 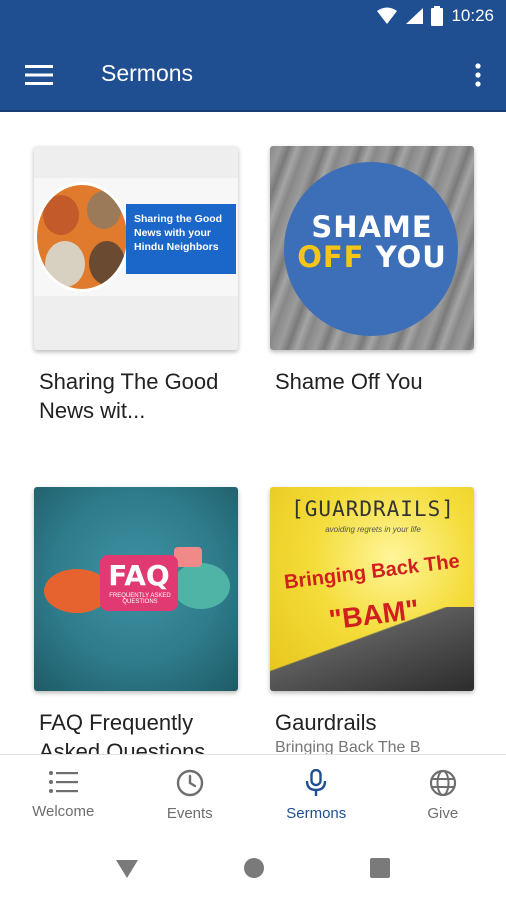 I want to click on recents-square-icon, so click(x=380, y=868).